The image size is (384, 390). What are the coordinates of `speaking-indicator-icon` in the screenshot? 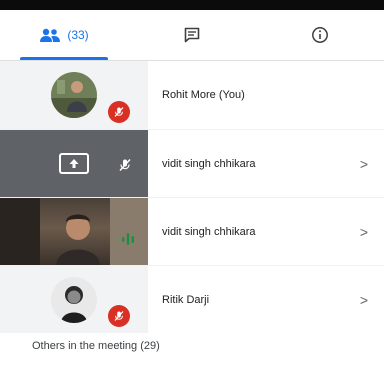 It's located at (128, 241).